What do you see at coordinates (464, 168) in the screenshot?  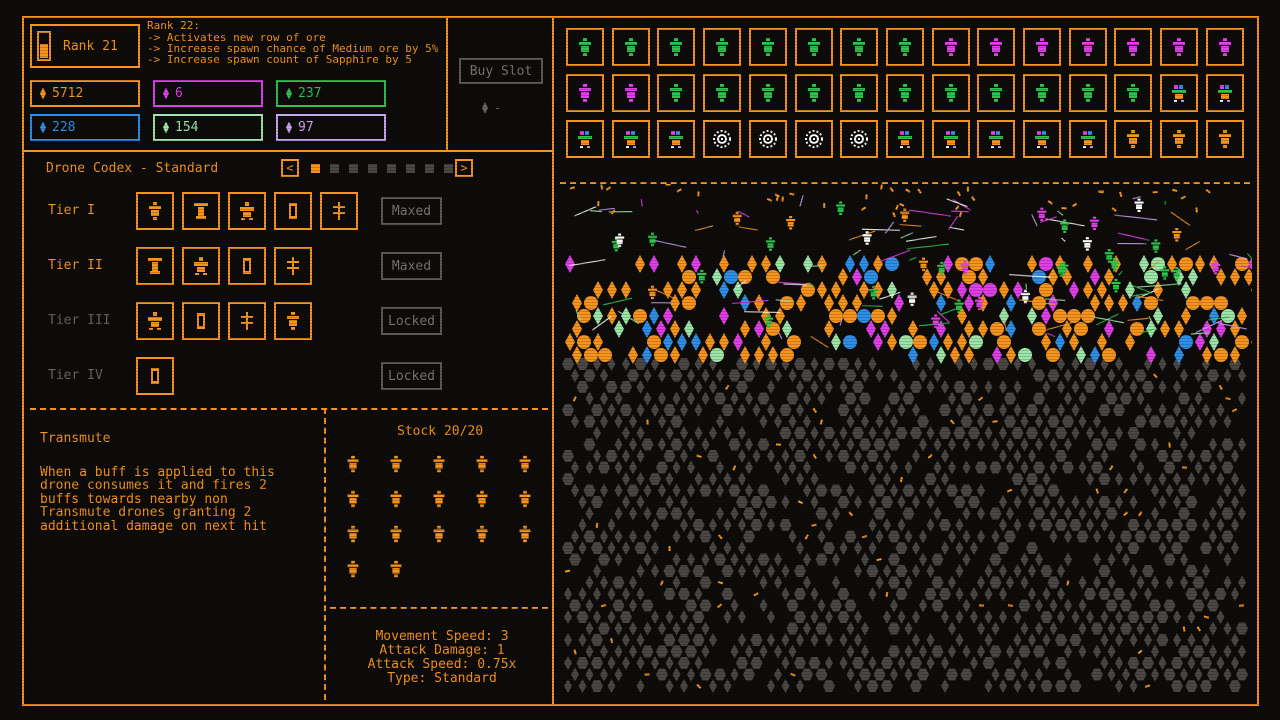 I see `codex-next-button: >` at bounding box center [464, 168].